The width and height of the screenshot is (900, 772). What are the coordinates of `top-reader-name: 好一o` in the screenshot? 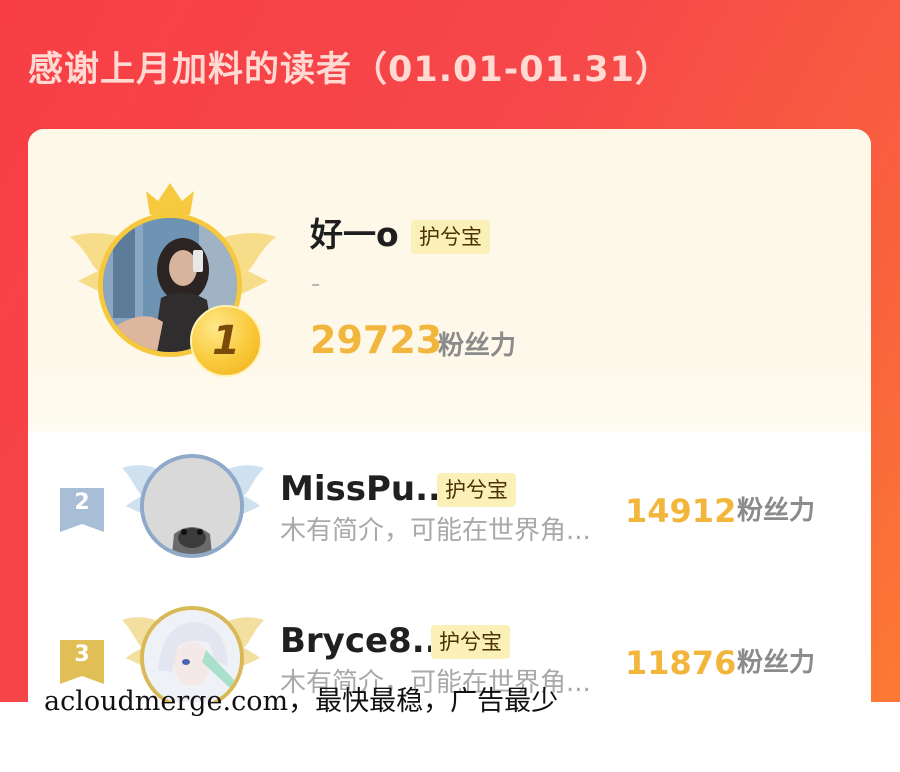 It's located at (354, 234).